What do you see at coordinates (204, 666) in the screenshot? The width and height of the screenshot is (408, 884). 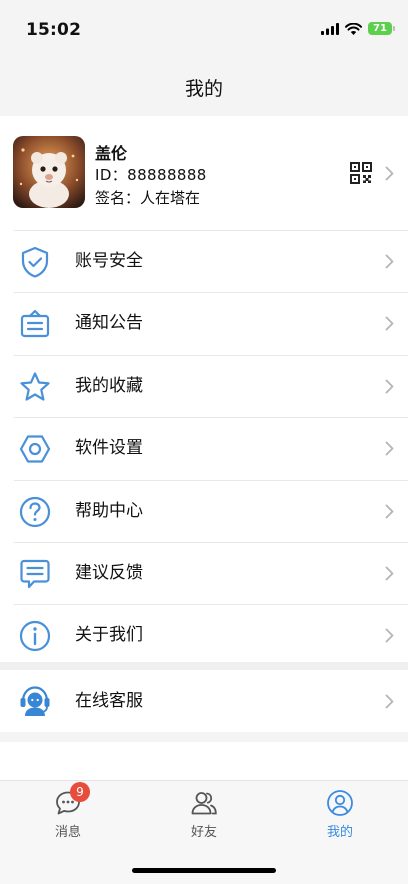 I see `section-divider` at bounding box center [204, 666].